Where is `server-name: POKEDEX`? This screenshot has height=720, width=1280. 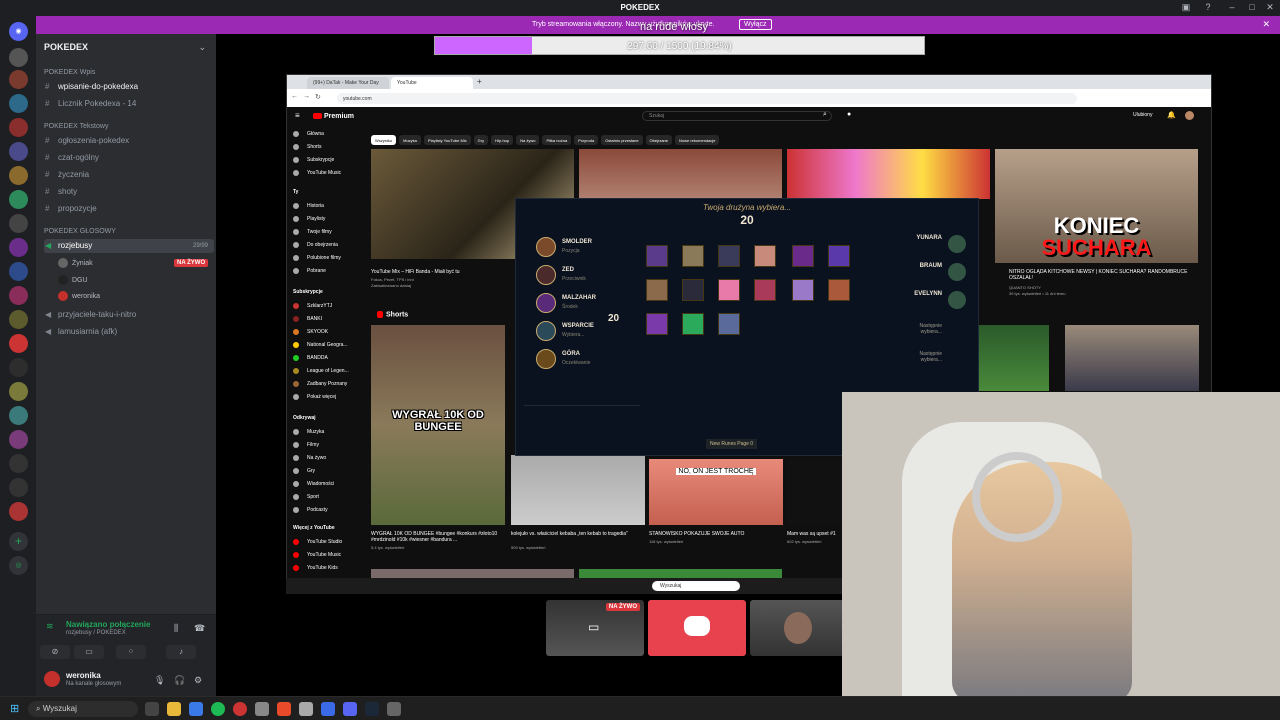
server-name: POKEDEX is located at coordinates (66, 47).